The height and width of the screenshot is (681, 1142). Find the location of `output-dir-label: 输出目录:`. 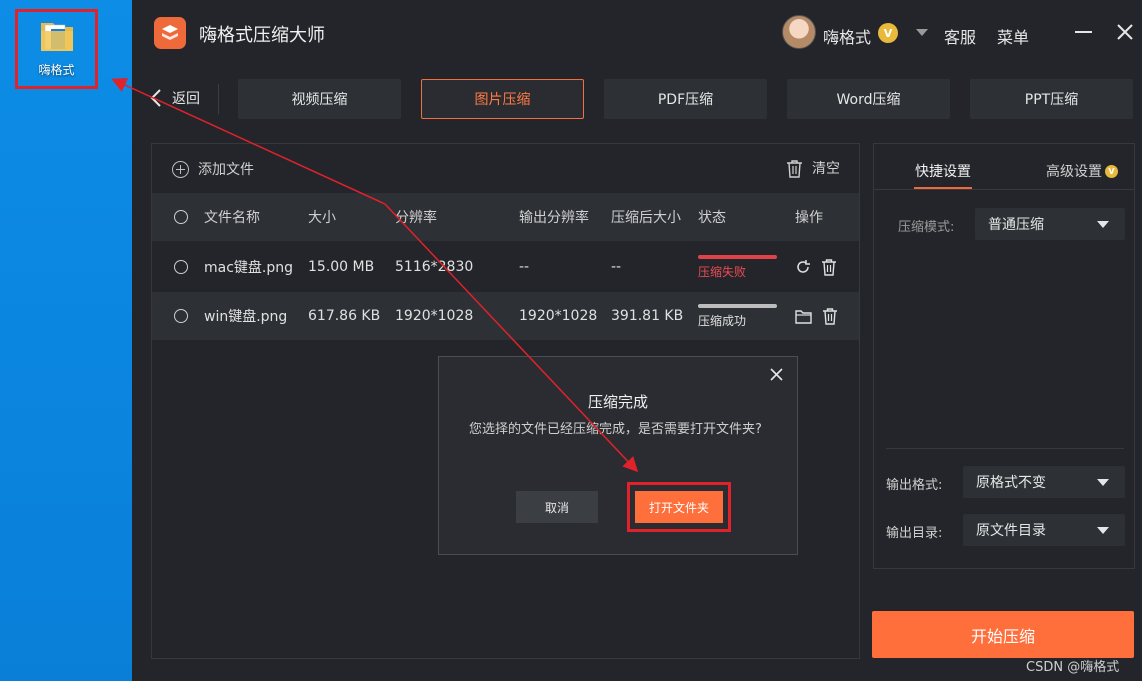

output-dir-label: 输出目录: is located at coordinates (914, 533).